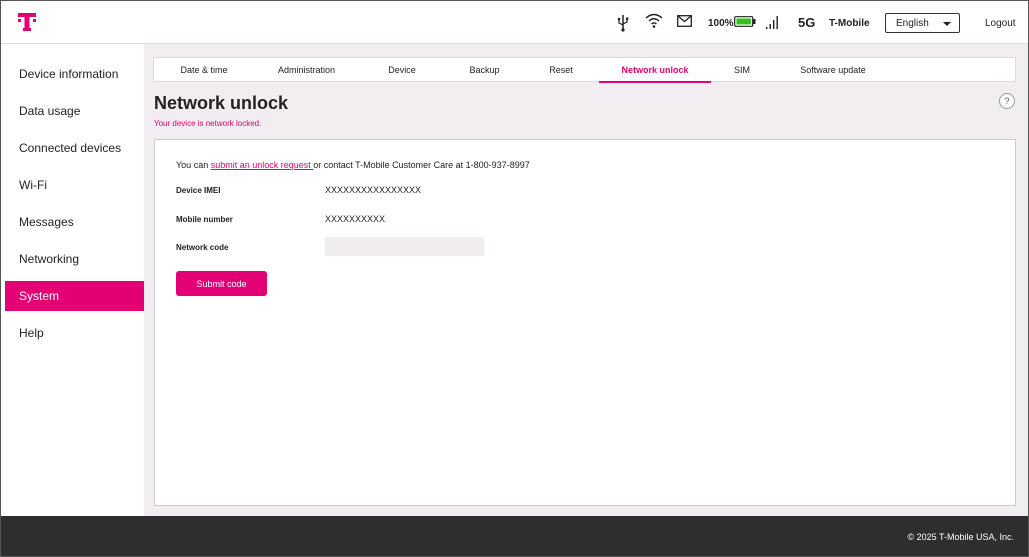 This screenshot has width=1029, height=557. Describe the element at coordinates (69, 74) in the screenshot. I see `sidebar-item-label: Device information` at that location.